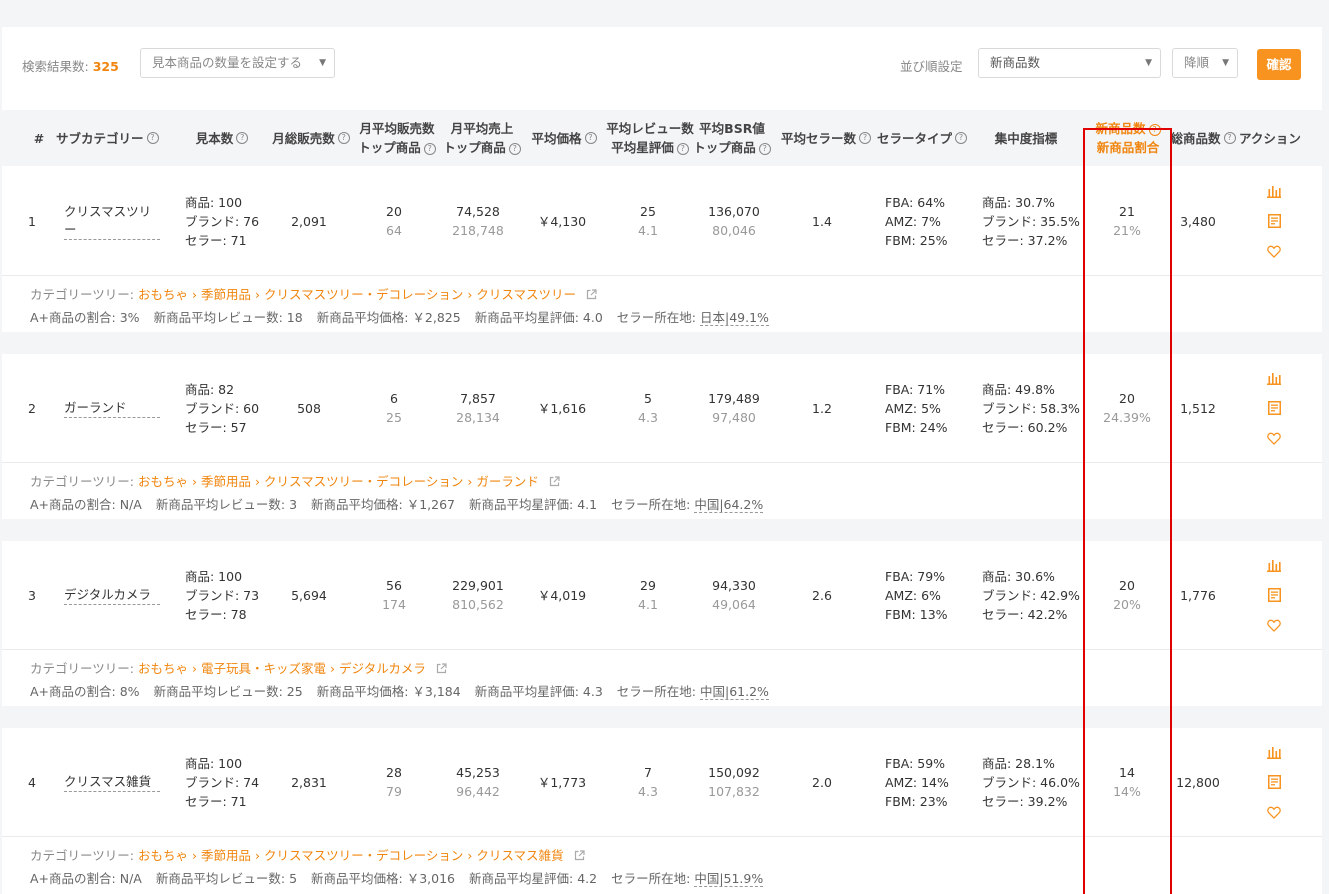  Describe the element at coordinates (311, 138) in the screenshot. I see `col-monthly-sales: 月総販売数?` at that location.